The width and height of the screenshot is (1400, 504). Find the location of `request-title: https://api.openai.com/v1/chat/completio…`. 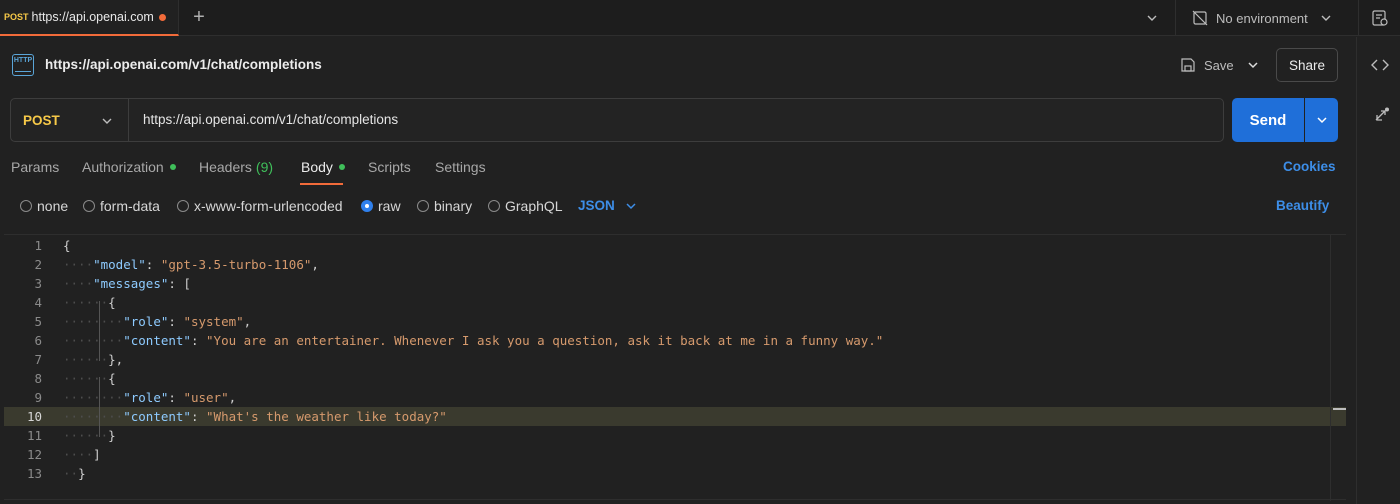

request-title: https://api.openai.com/v1/chat/completio… is located at coordinates (183, 64).